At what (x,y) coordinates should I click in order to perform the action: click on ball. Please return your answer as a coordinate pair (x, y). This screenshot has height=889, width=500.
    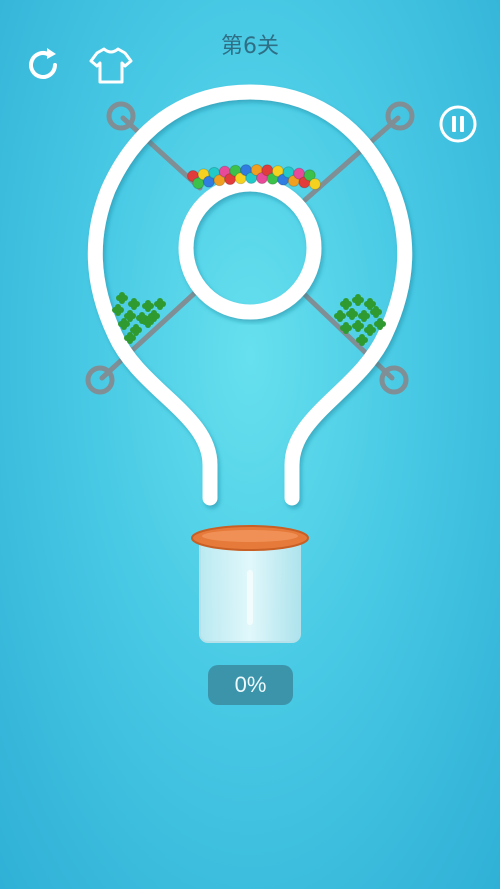
    Looking at the image, I should click on (315, 184).